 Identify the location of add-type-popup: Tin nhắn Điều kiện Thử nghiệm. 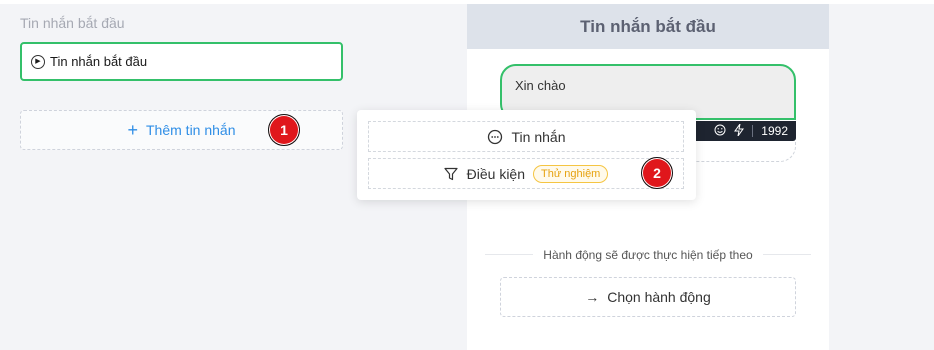
(526, 155).